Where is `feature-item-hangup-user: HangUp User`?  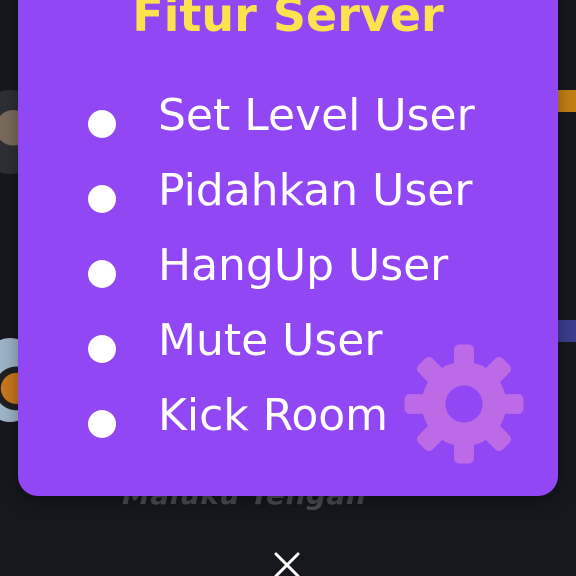 feature-item-hangup-user: HangUp User is located at coordinates (268, 269).